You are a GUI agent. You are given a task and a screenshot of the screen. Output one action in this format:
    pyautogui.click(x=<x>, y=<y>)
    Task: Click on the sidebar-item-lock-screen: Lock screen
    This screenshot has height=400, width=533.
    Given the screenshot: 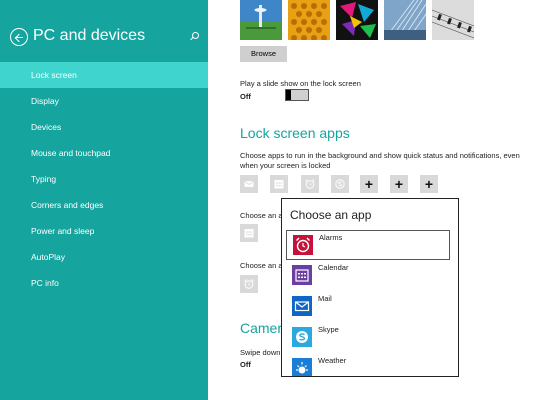 What is the action you would take?
    pyautogui.click(x=104, y=75)
    